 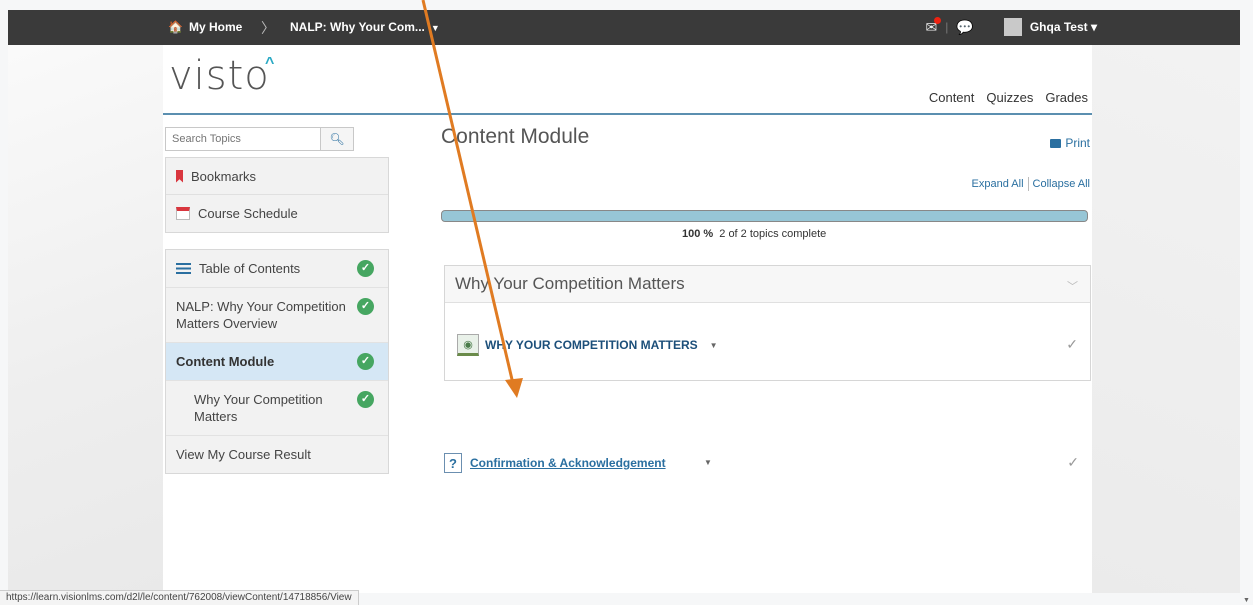 What do you see at coordinates (435, 28) in the screenshot?
I see `chevron-down-icon: ▼` at bounding box center [435, 28].